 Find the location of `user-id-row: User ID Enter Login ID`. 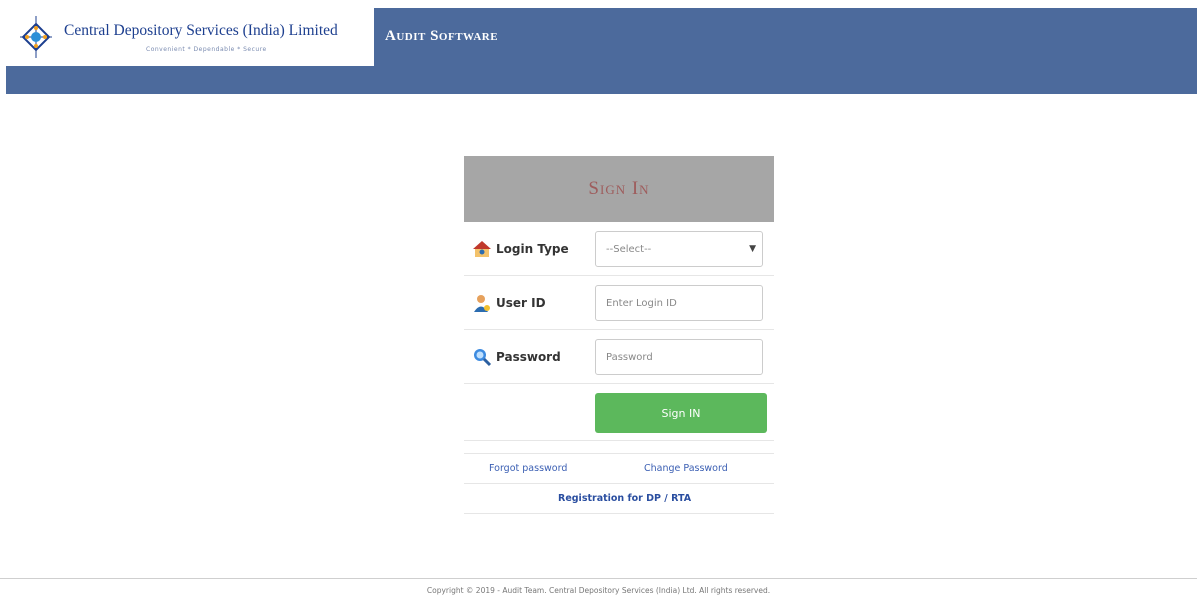

user-id-row: User ID Enter Login ID is located at coordinates (619, 303).